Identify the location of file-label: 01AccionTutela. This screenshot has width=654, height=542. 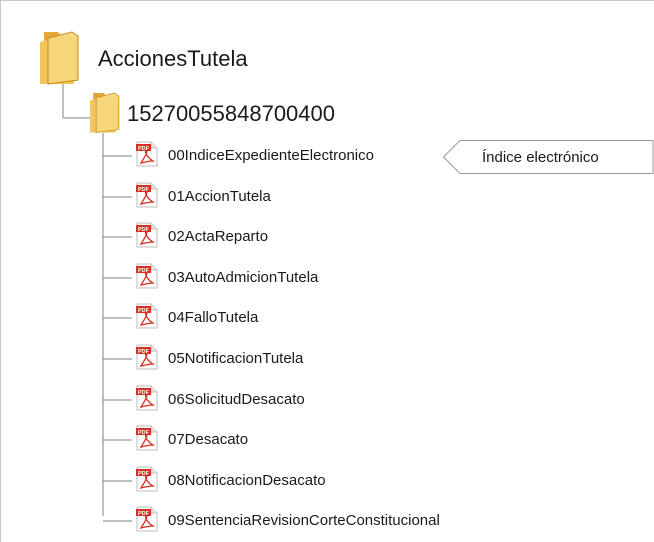
(219, 196).